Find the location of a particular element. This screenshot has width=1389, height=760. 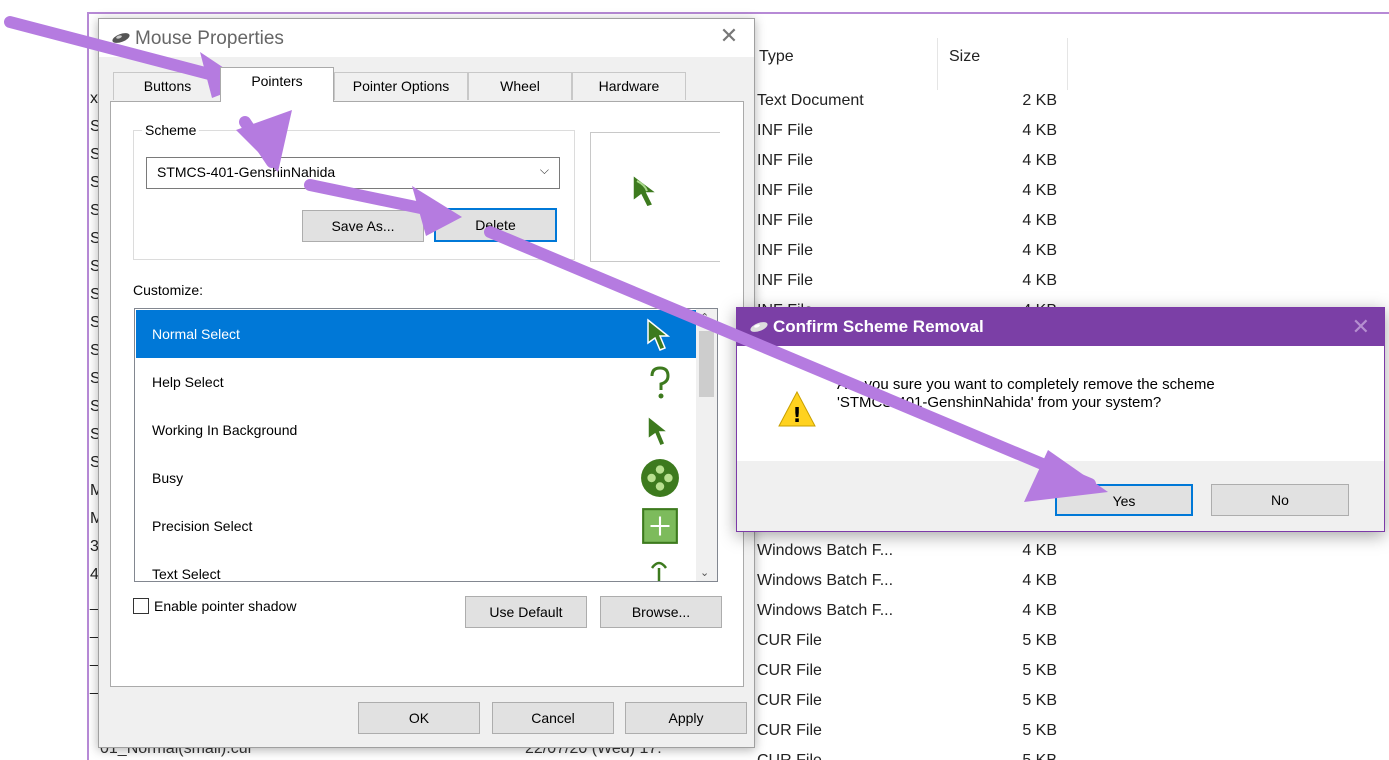

busy-flower-icon is located at coordinates (660, 478).